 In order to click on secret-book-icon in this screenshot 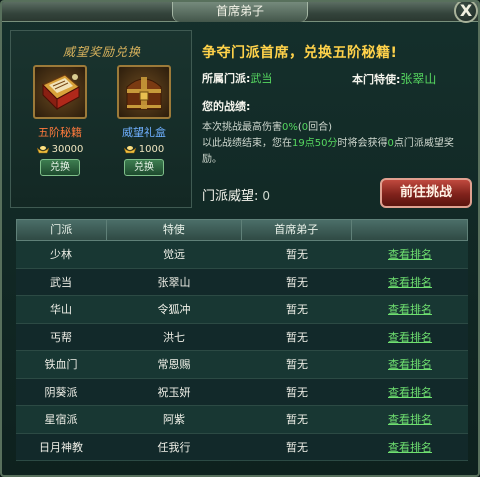, I will do `click(60, 92)`.